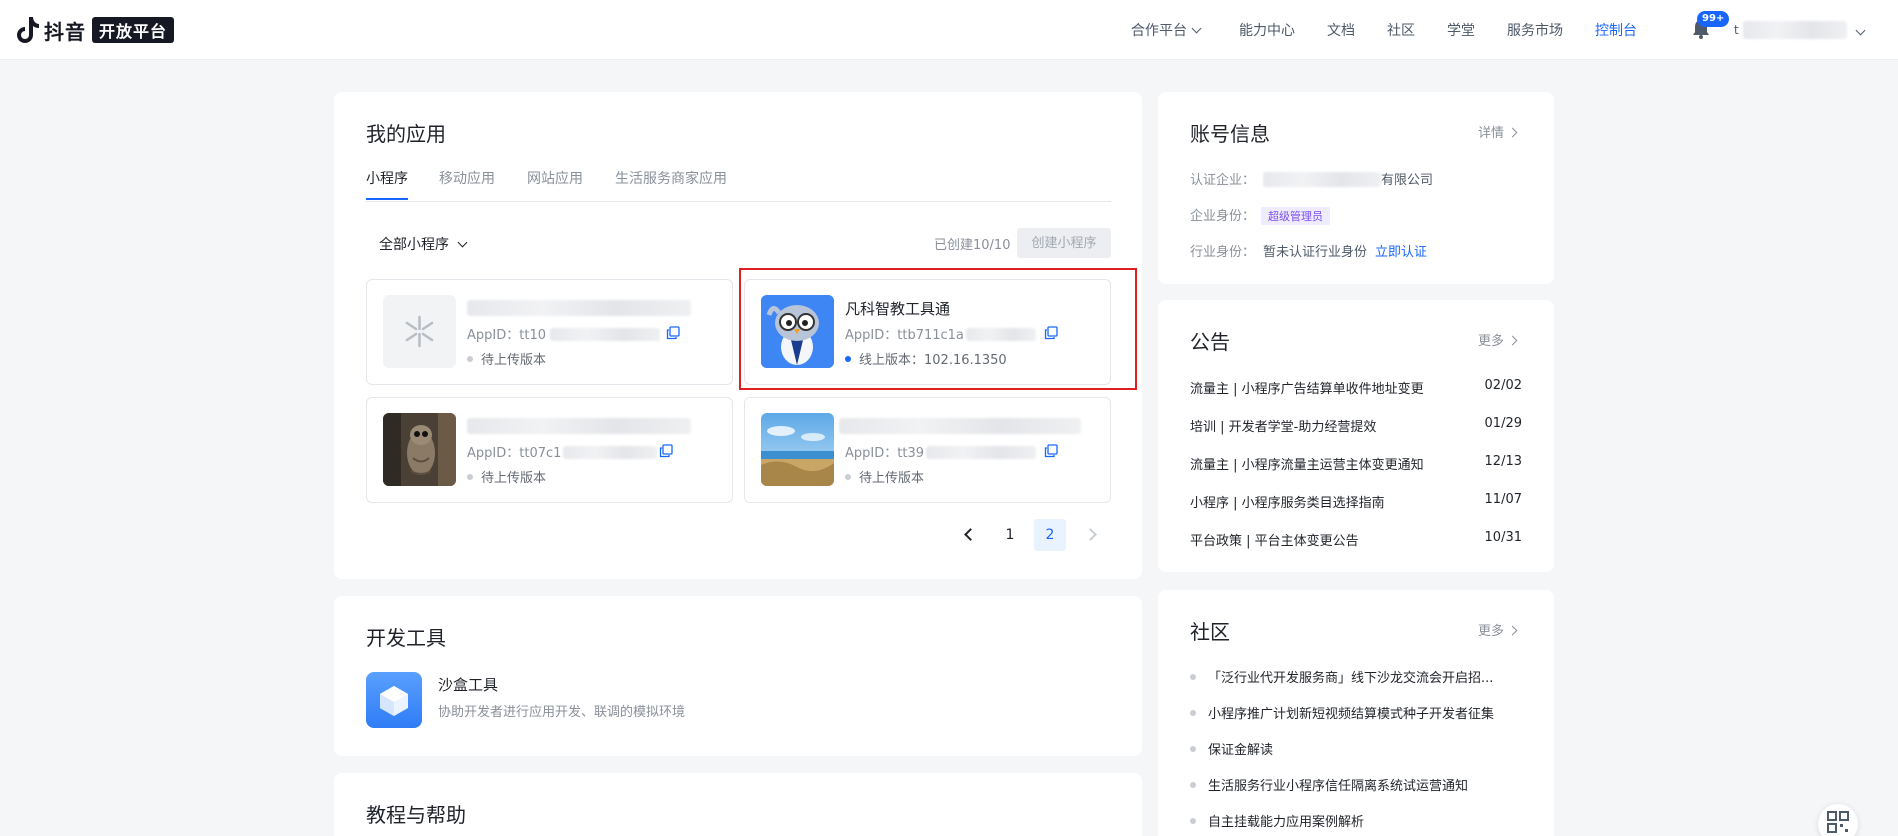 Image resolution: width=1898 pixels, height=836 pixels. I want to click on app-card: AppID：tt07c1 待上传版本, so click(549, 450).